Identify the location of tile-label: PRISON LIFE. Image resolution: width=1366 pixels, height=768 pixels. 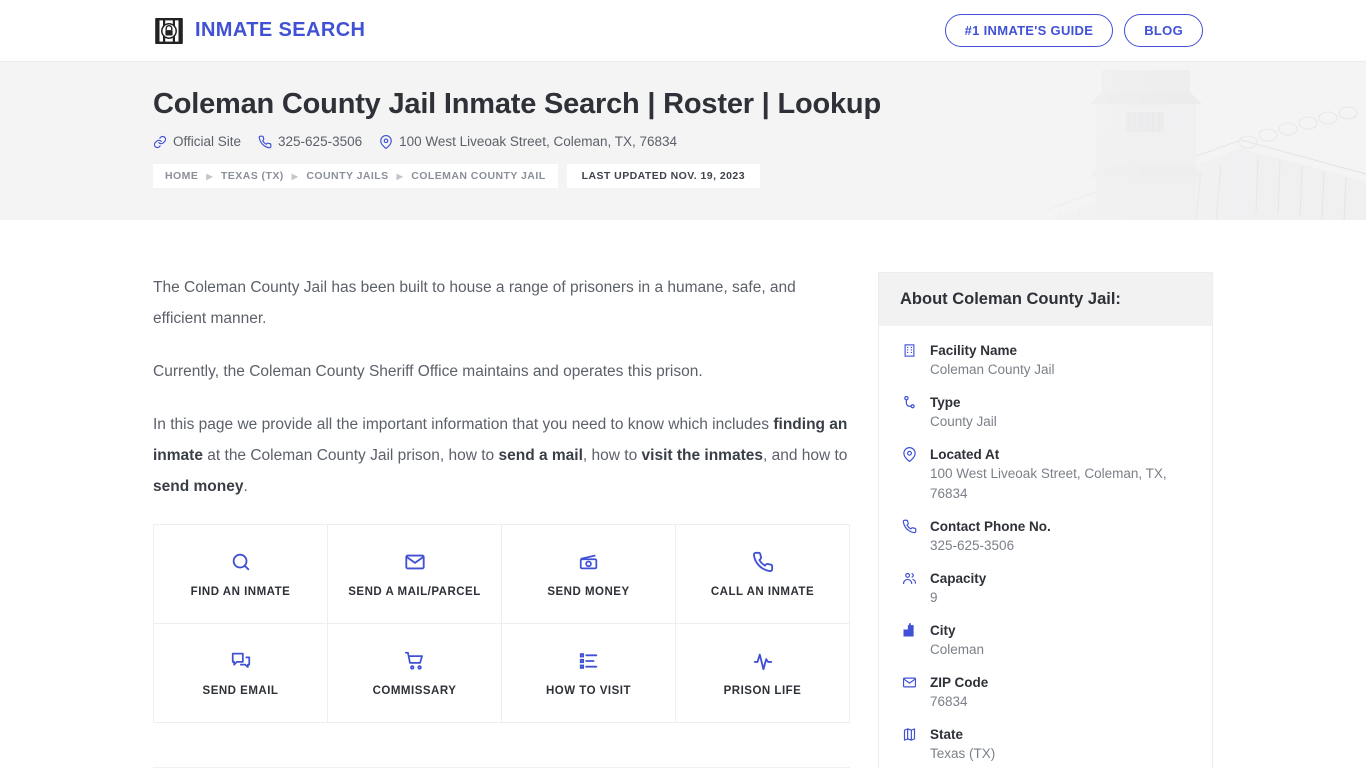
(762, 690).